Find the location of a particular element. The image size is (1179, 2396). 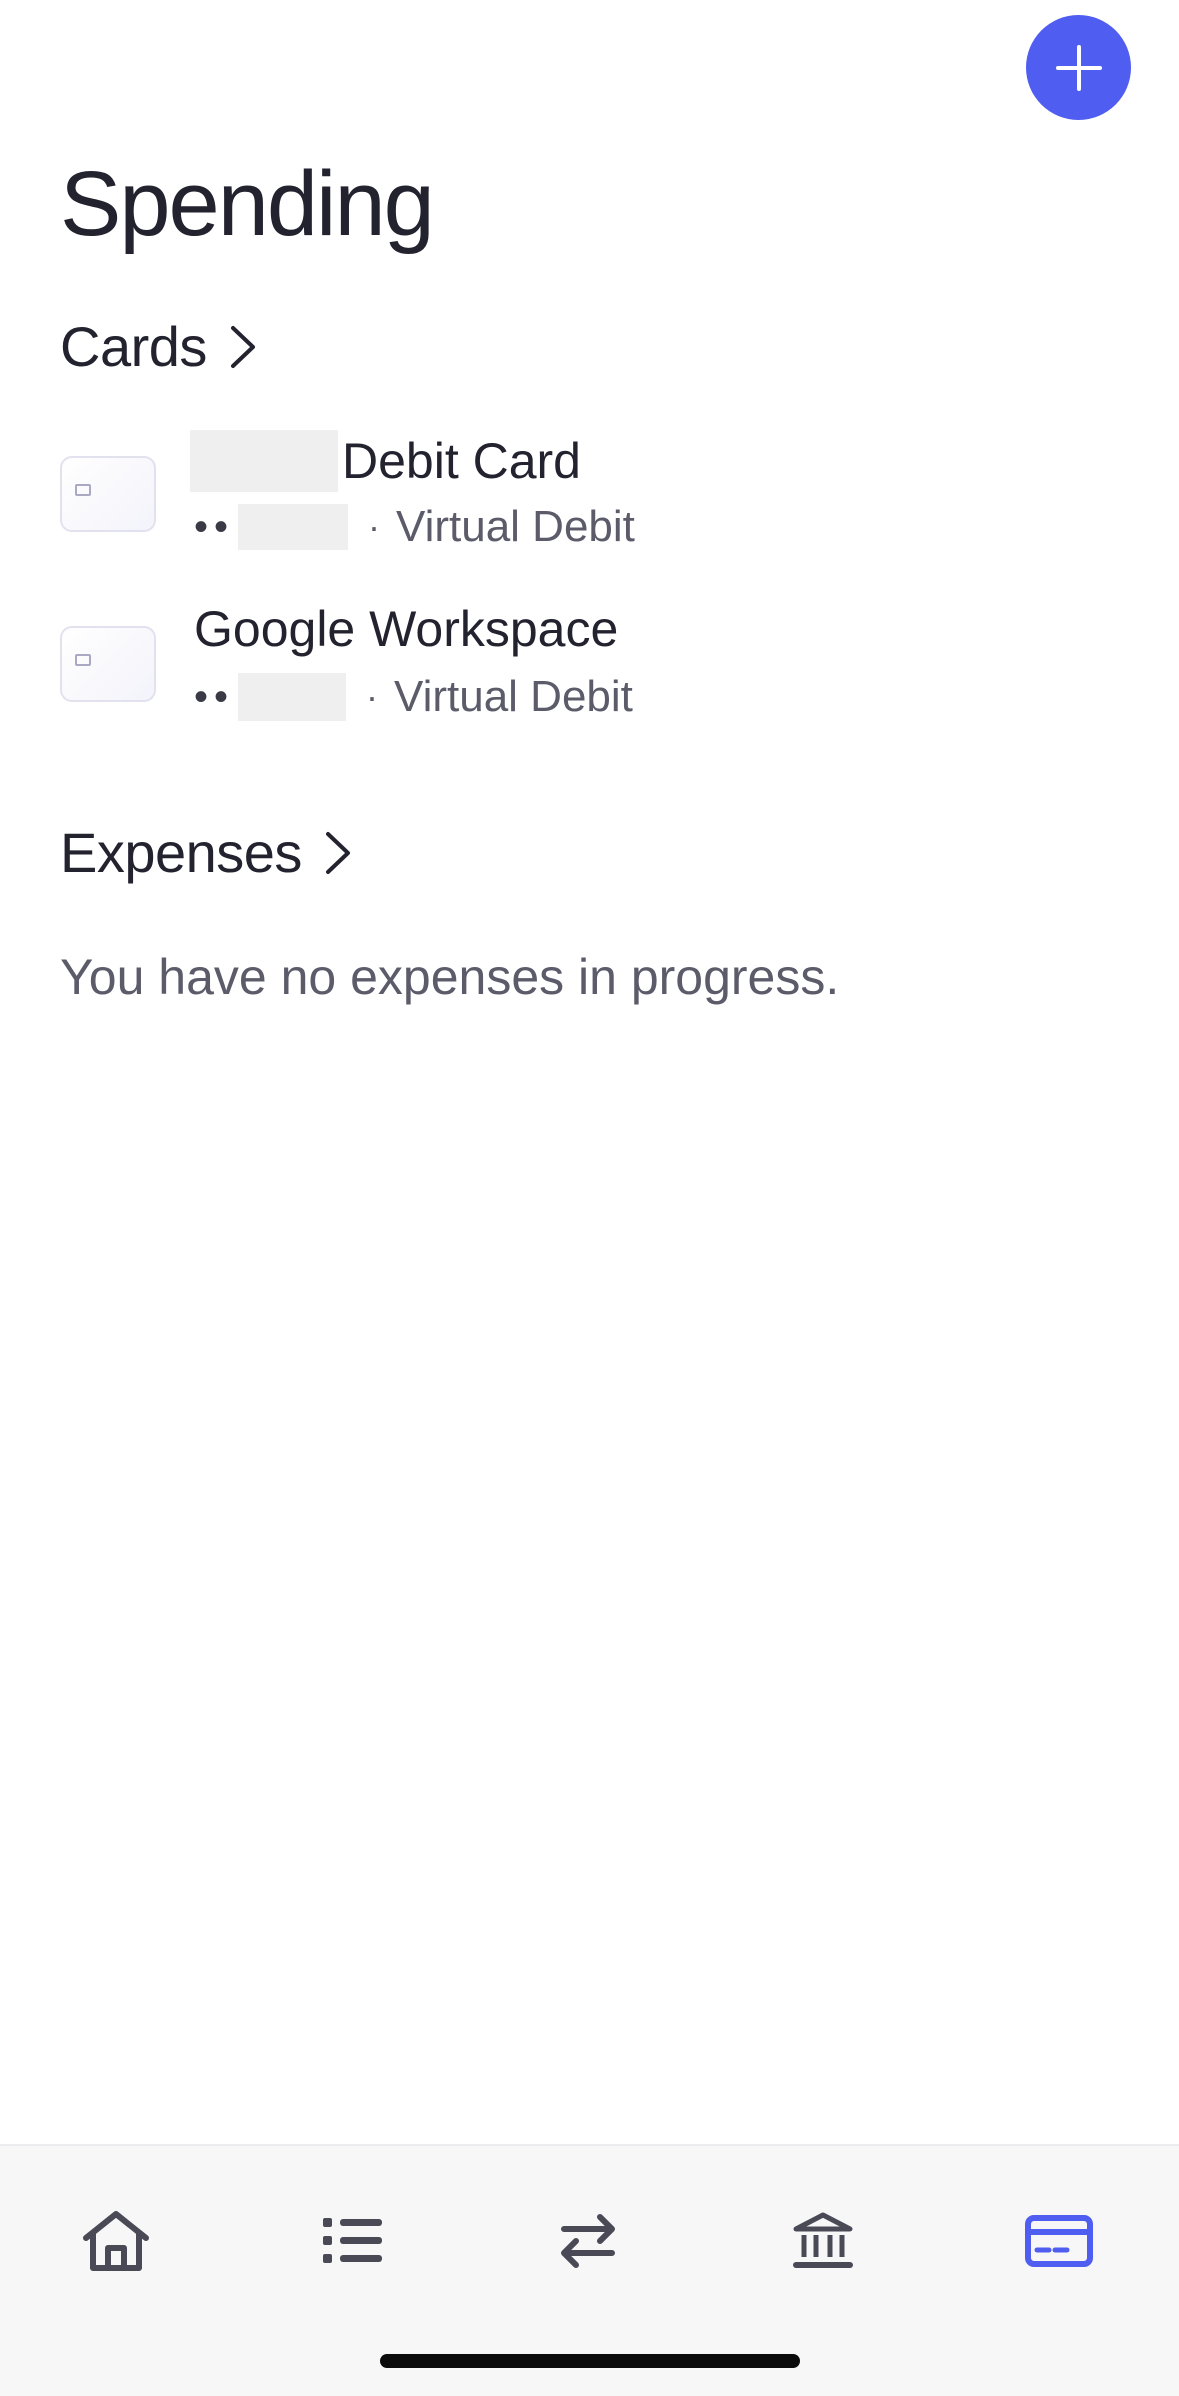

list-icon is located at coordinates (352, 2240).